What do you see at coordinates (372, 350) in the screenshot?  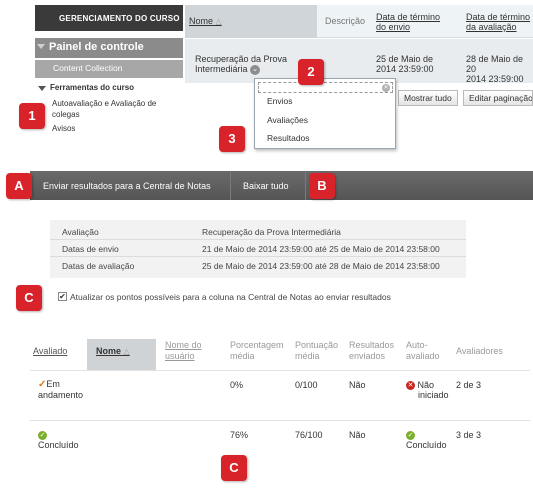 I see `column-header-results-sent: Resultados enviados` at bounding box center [372, 350].